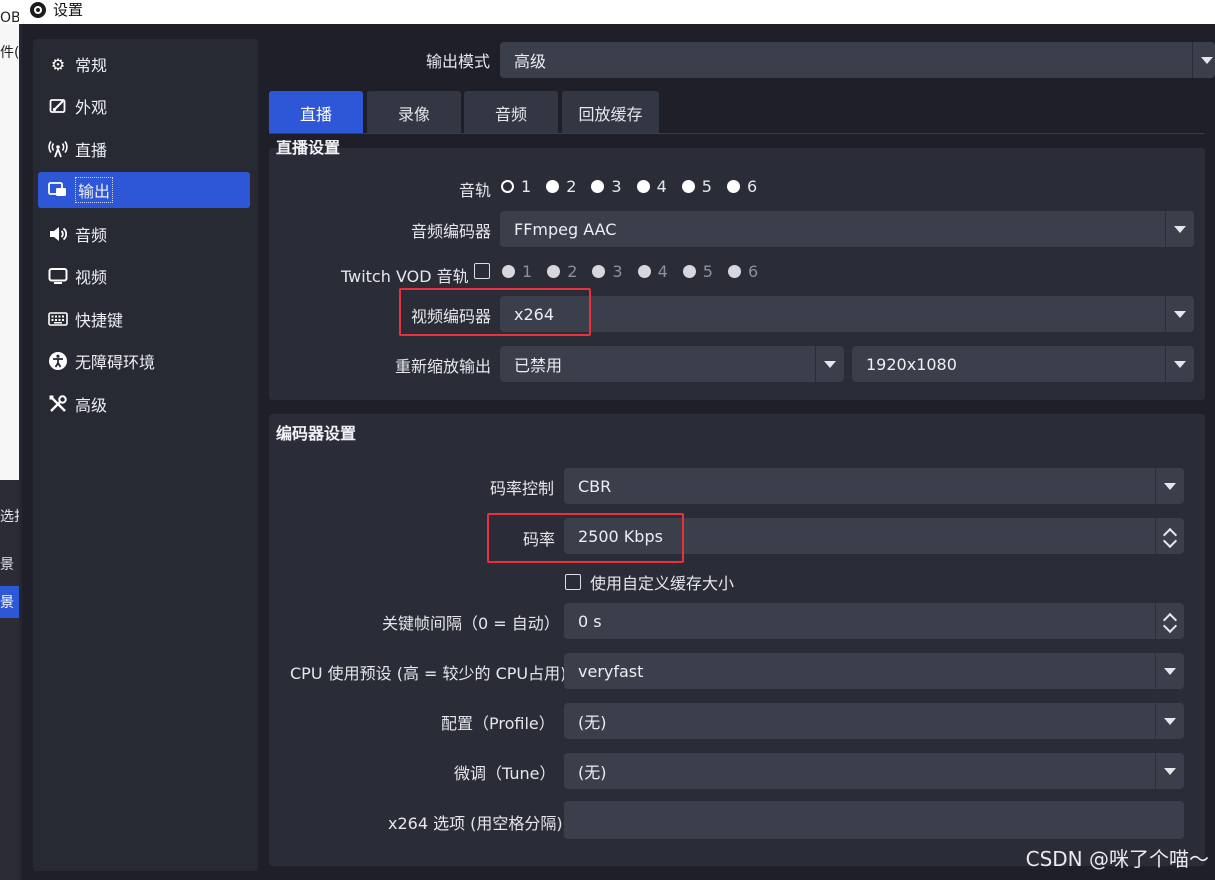 Image resolution: width=1215 pixels, height=880 pixels. What do you see at coordinates (58, 234) in the screenshot?
I see `speaker-icon` at bounding box center [58, 234].